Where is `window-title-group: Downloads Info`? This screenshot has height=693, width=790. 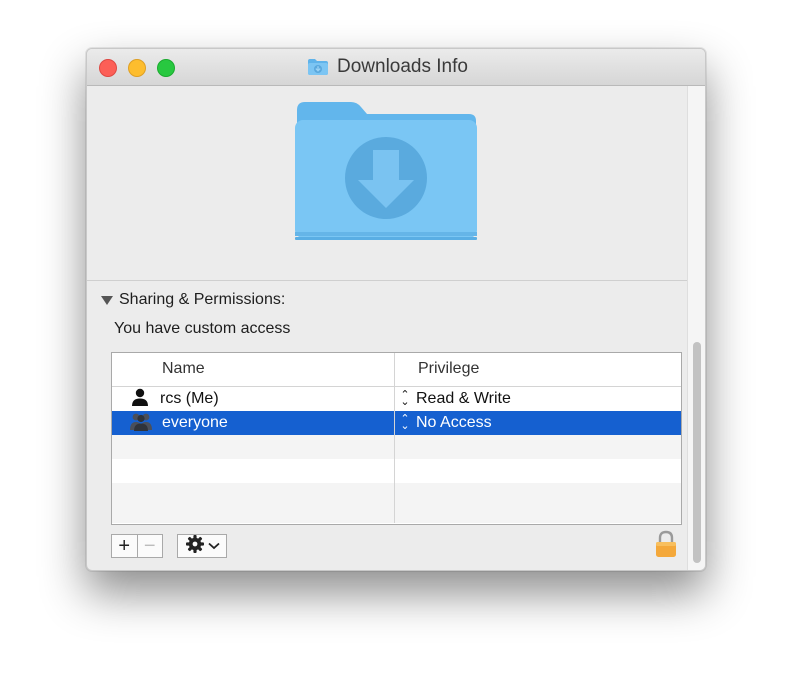 window-title-group: Downloads Info is located at coordinates (387, 67).